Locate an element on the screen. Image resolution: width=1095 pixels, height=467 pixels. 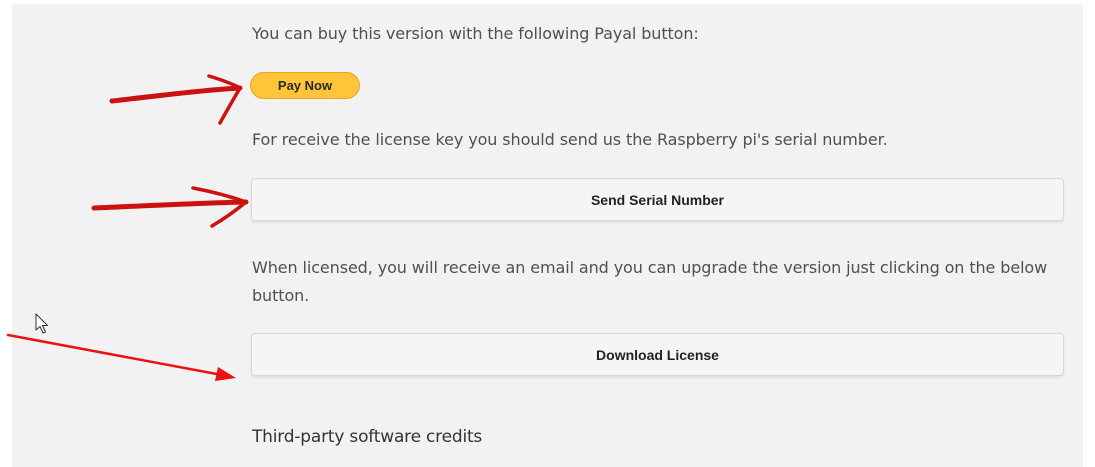
mouse-pointer-icon is located at coordinates (41, 323).